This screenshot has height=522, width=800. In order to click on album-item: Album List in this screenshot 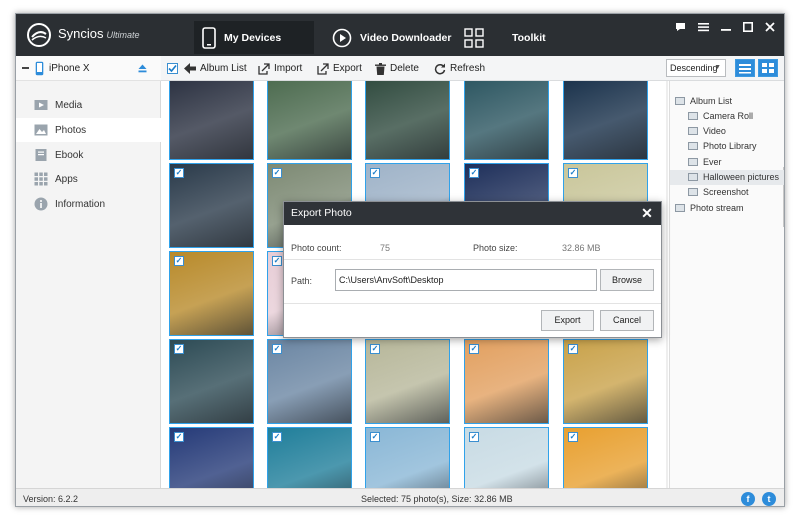, I will do `click(727, 100)`.